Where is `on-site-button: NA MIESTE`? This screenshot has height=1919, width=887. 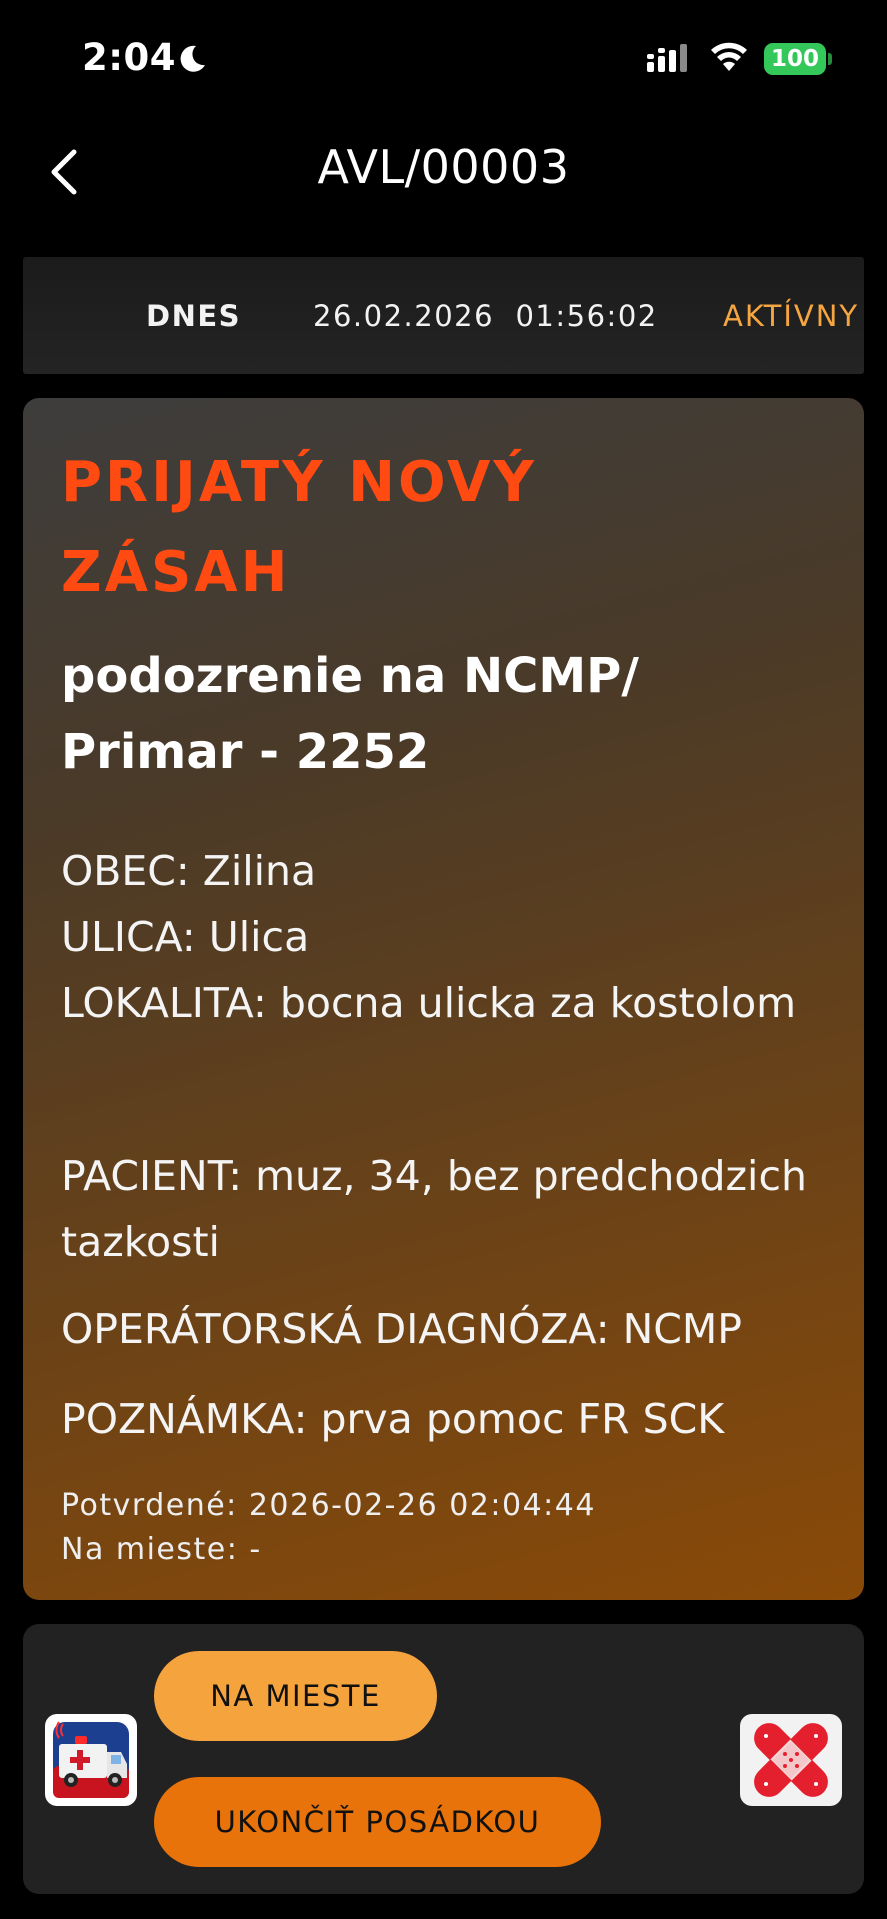 on-site-button: NA MIESTE is located at coordinates (295, 1696).